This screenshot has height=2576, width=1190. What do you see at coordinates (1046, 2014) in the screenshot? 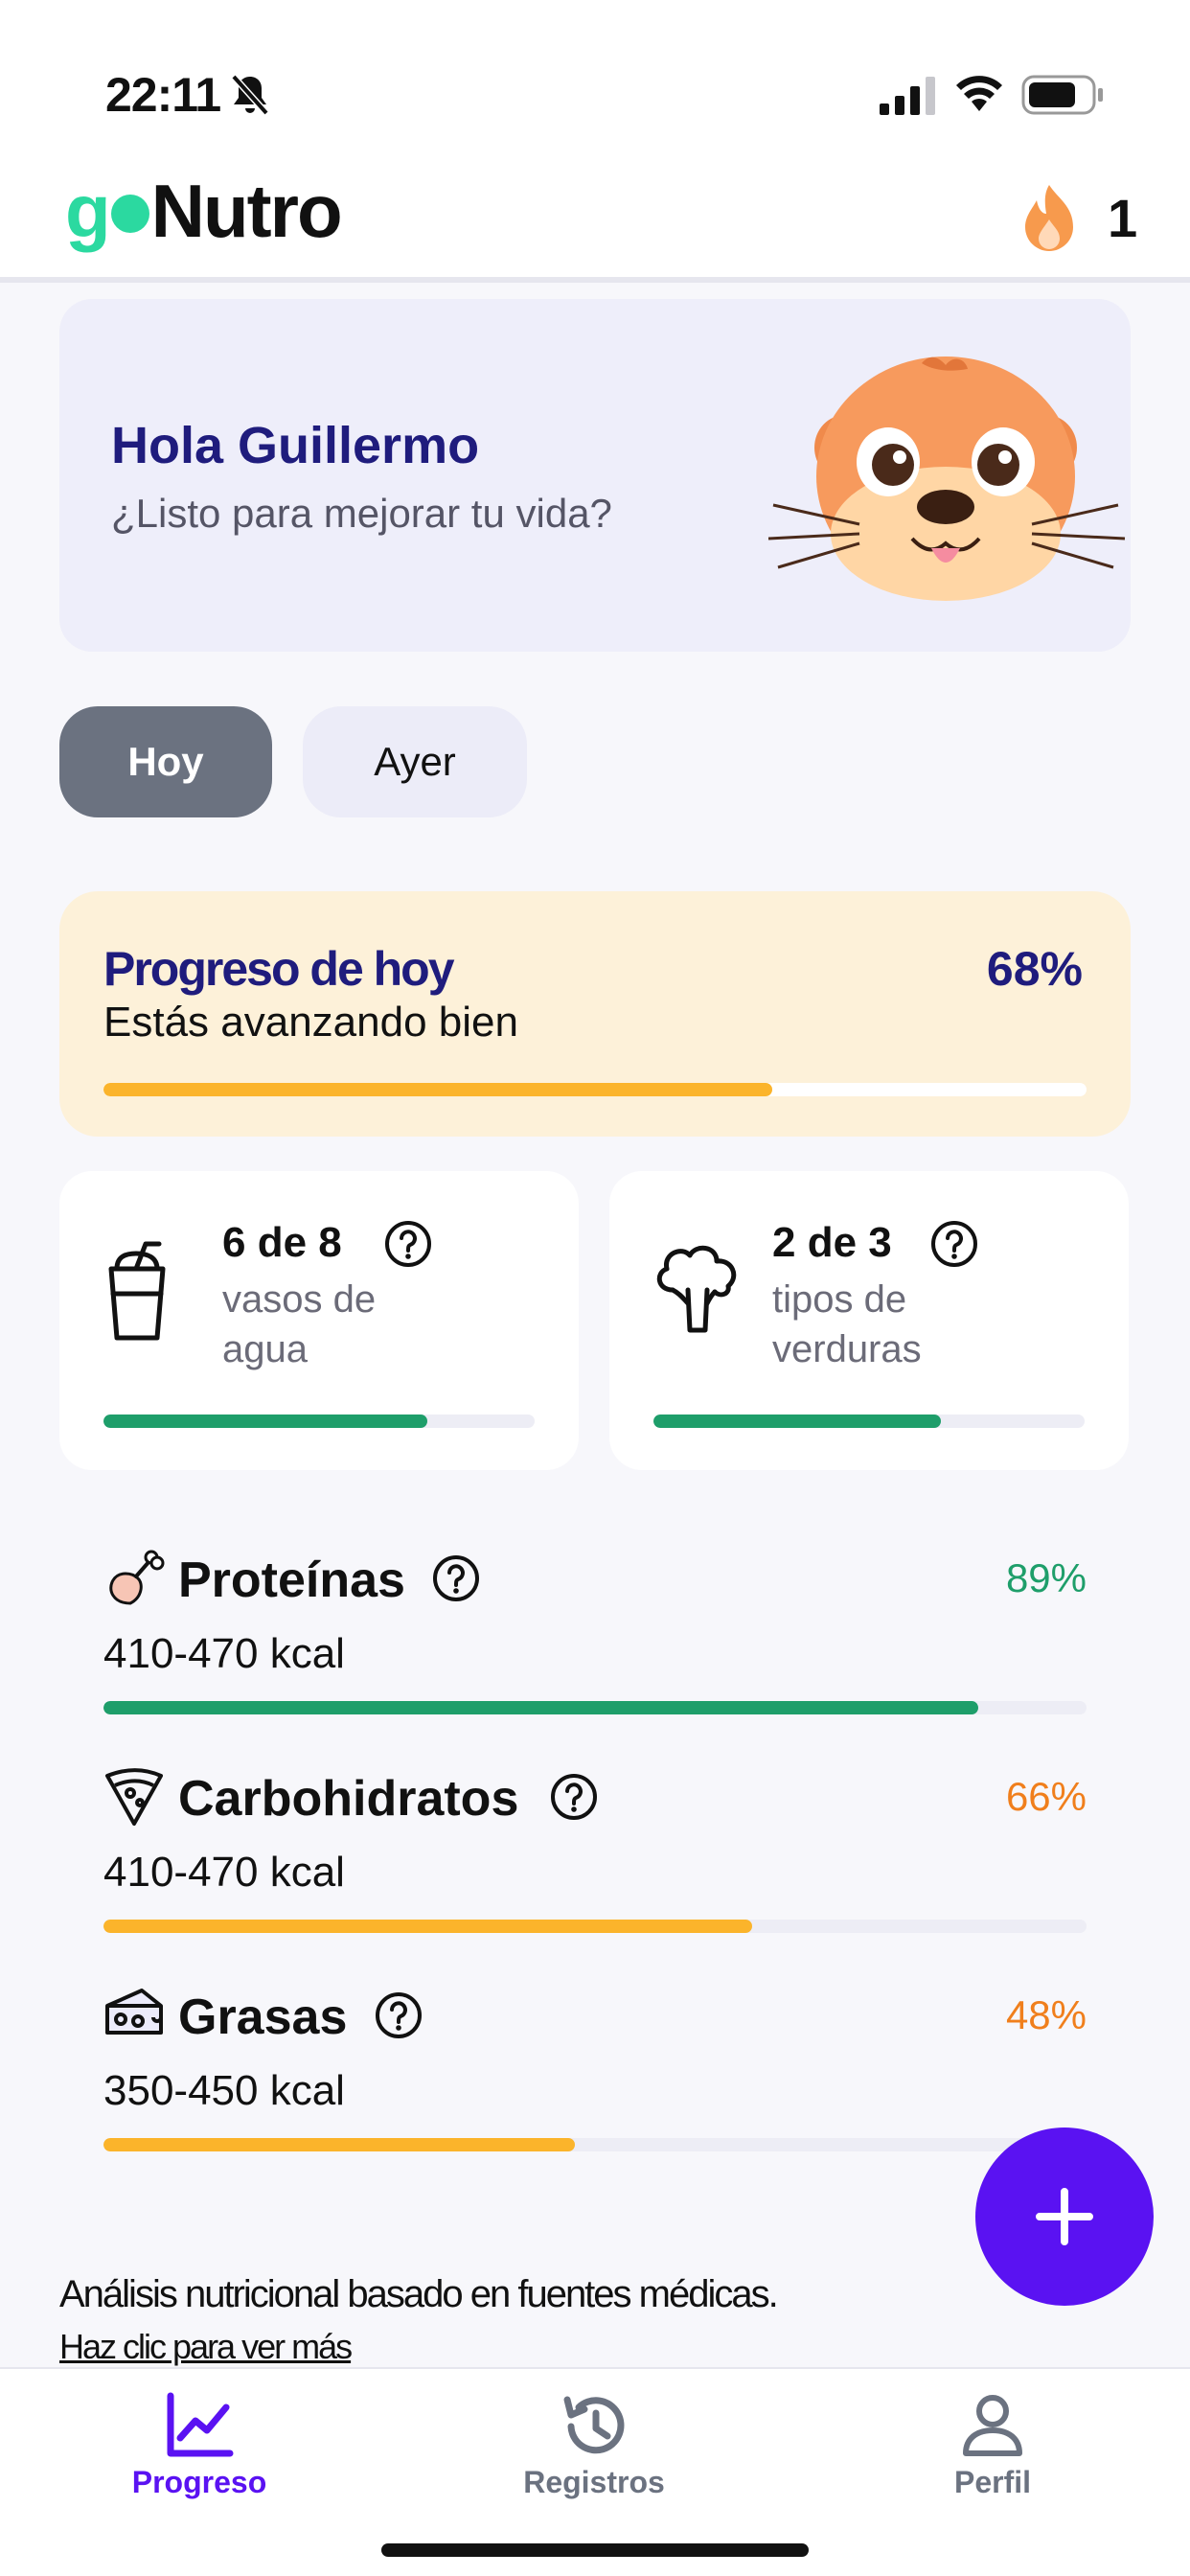
I see `macro-percent: 48%` at bounding box center [1046, 2014].